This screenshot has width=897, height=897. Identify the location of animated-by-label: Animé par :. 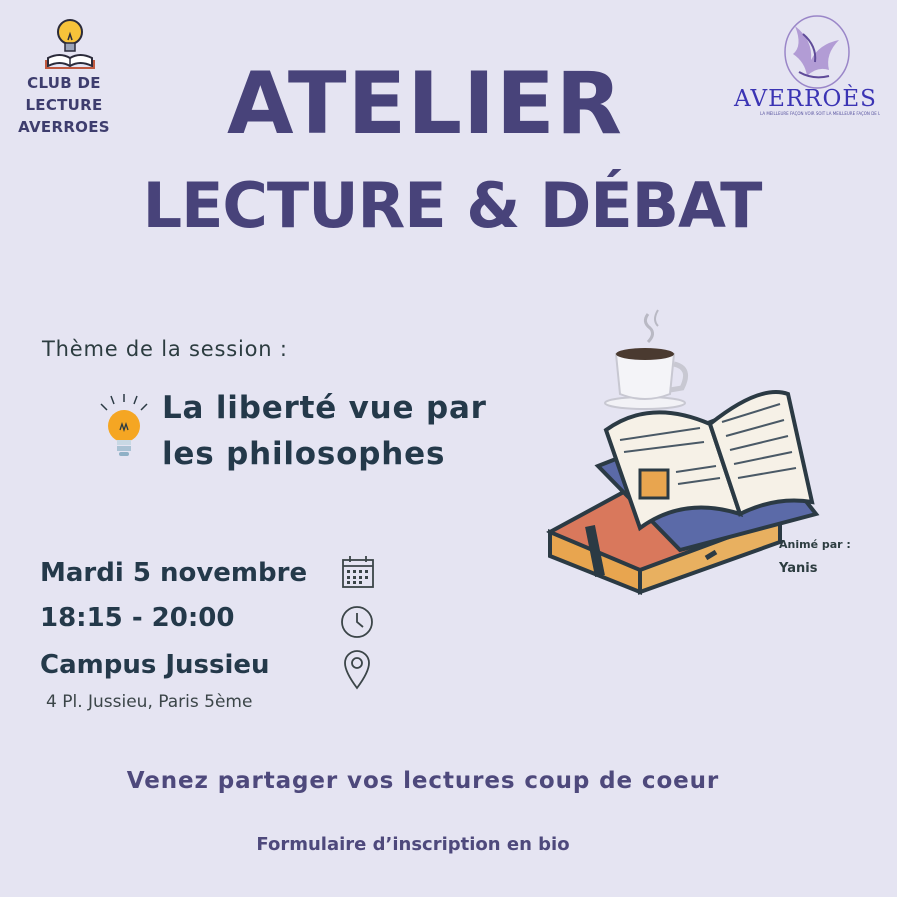
(815, 544).